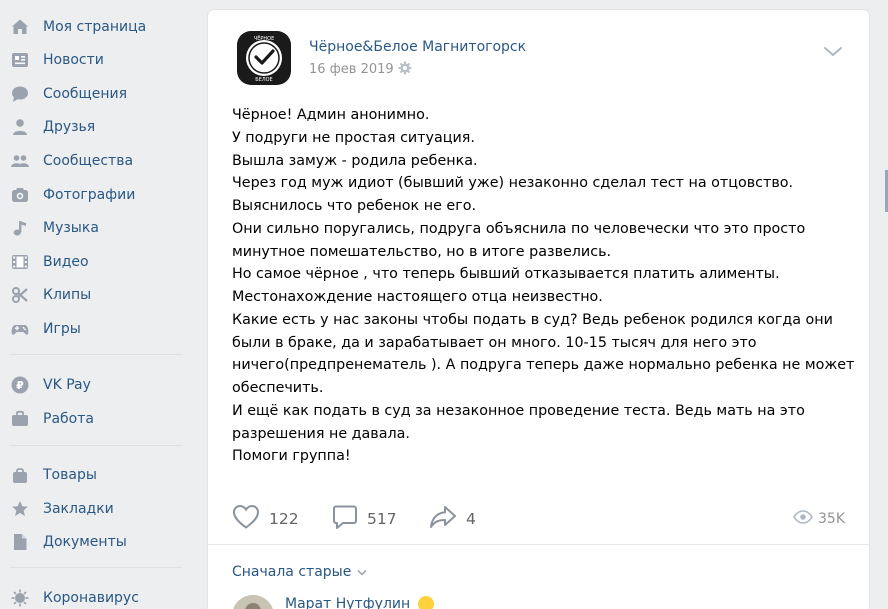 The height and width of the screenshot is (609, 888). Describe the element at coordinates (443, 519) in the screenshot. I see `share-icon` at that location.